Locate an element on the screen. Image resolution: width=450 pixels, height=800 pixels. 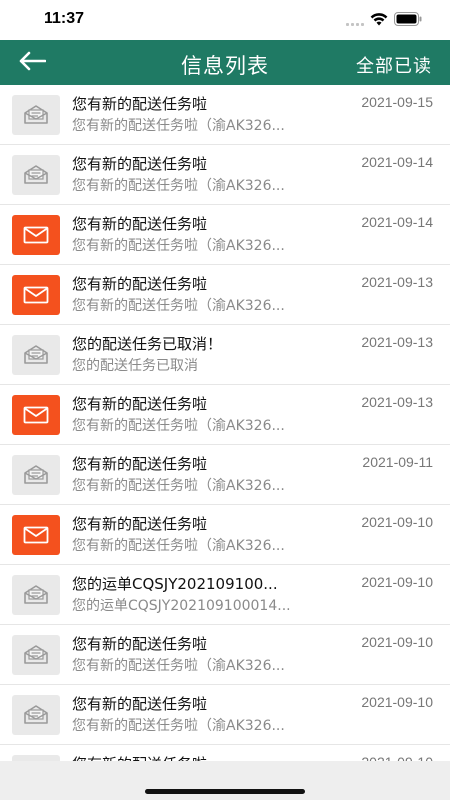
message-item: 您有新的配送任务啦您有新的配送任务啦（渝AK326... 2021-09-15 is located at coordinates (225, 115).